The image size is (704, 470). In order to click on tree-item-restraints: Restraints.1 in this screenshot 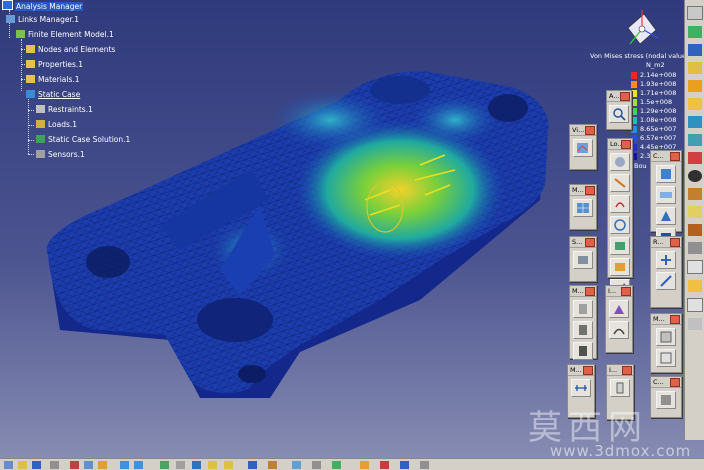, I will do `click(65, 110)`.